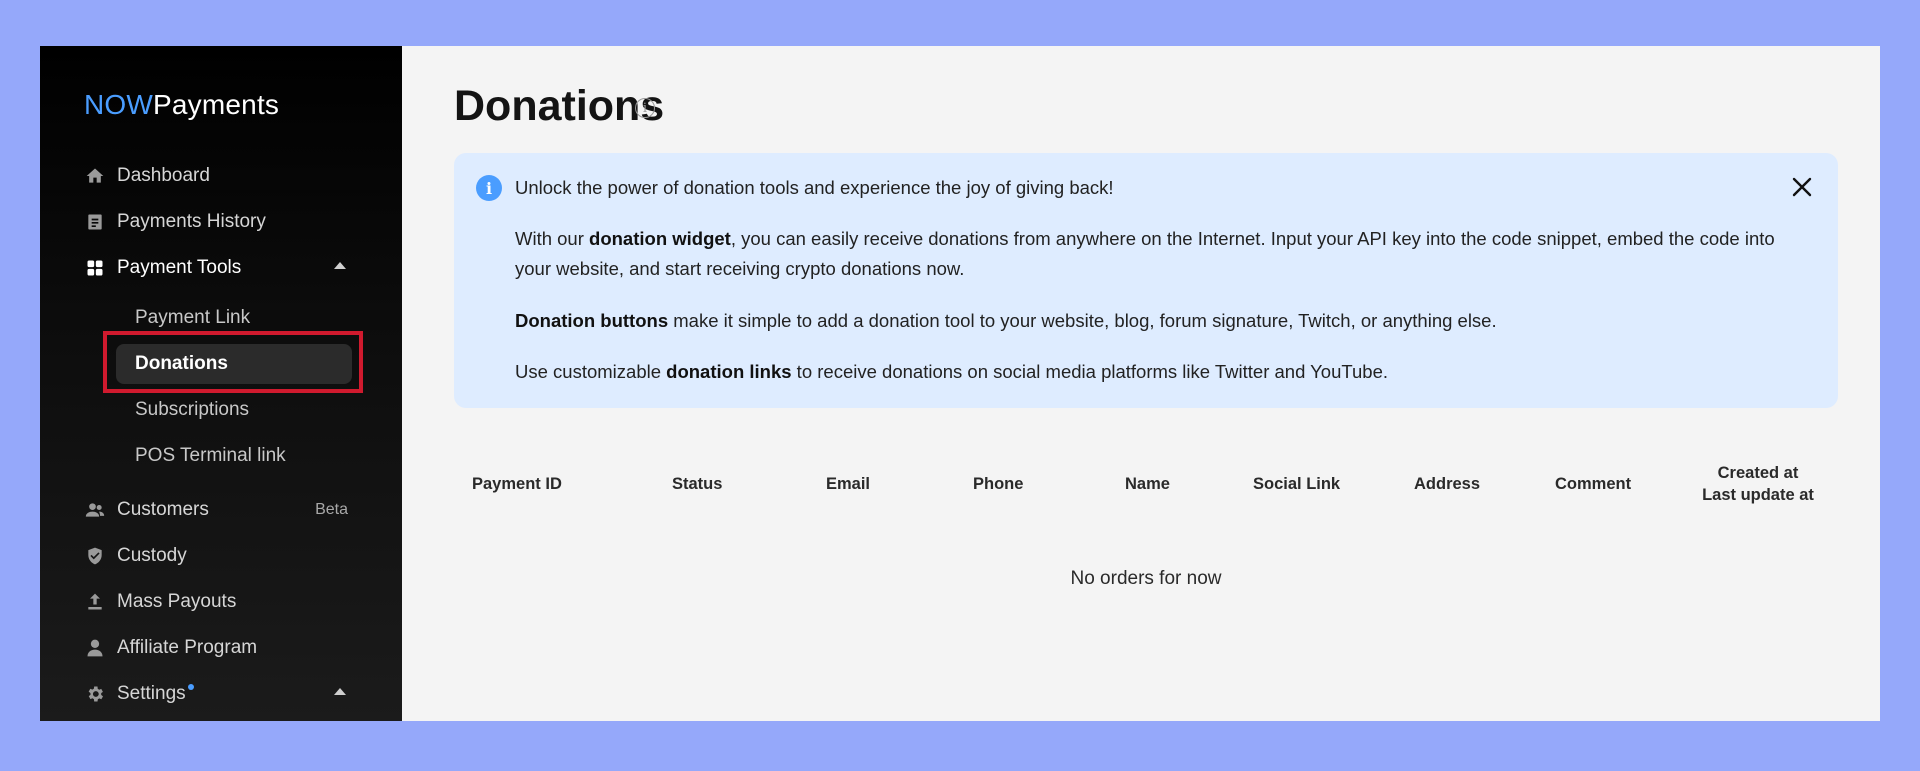  What do you see at coordinates (234, 364) in the screenshot?
I see `sidebar-subitem-donations: Donations` at bounding box center [234, 364].